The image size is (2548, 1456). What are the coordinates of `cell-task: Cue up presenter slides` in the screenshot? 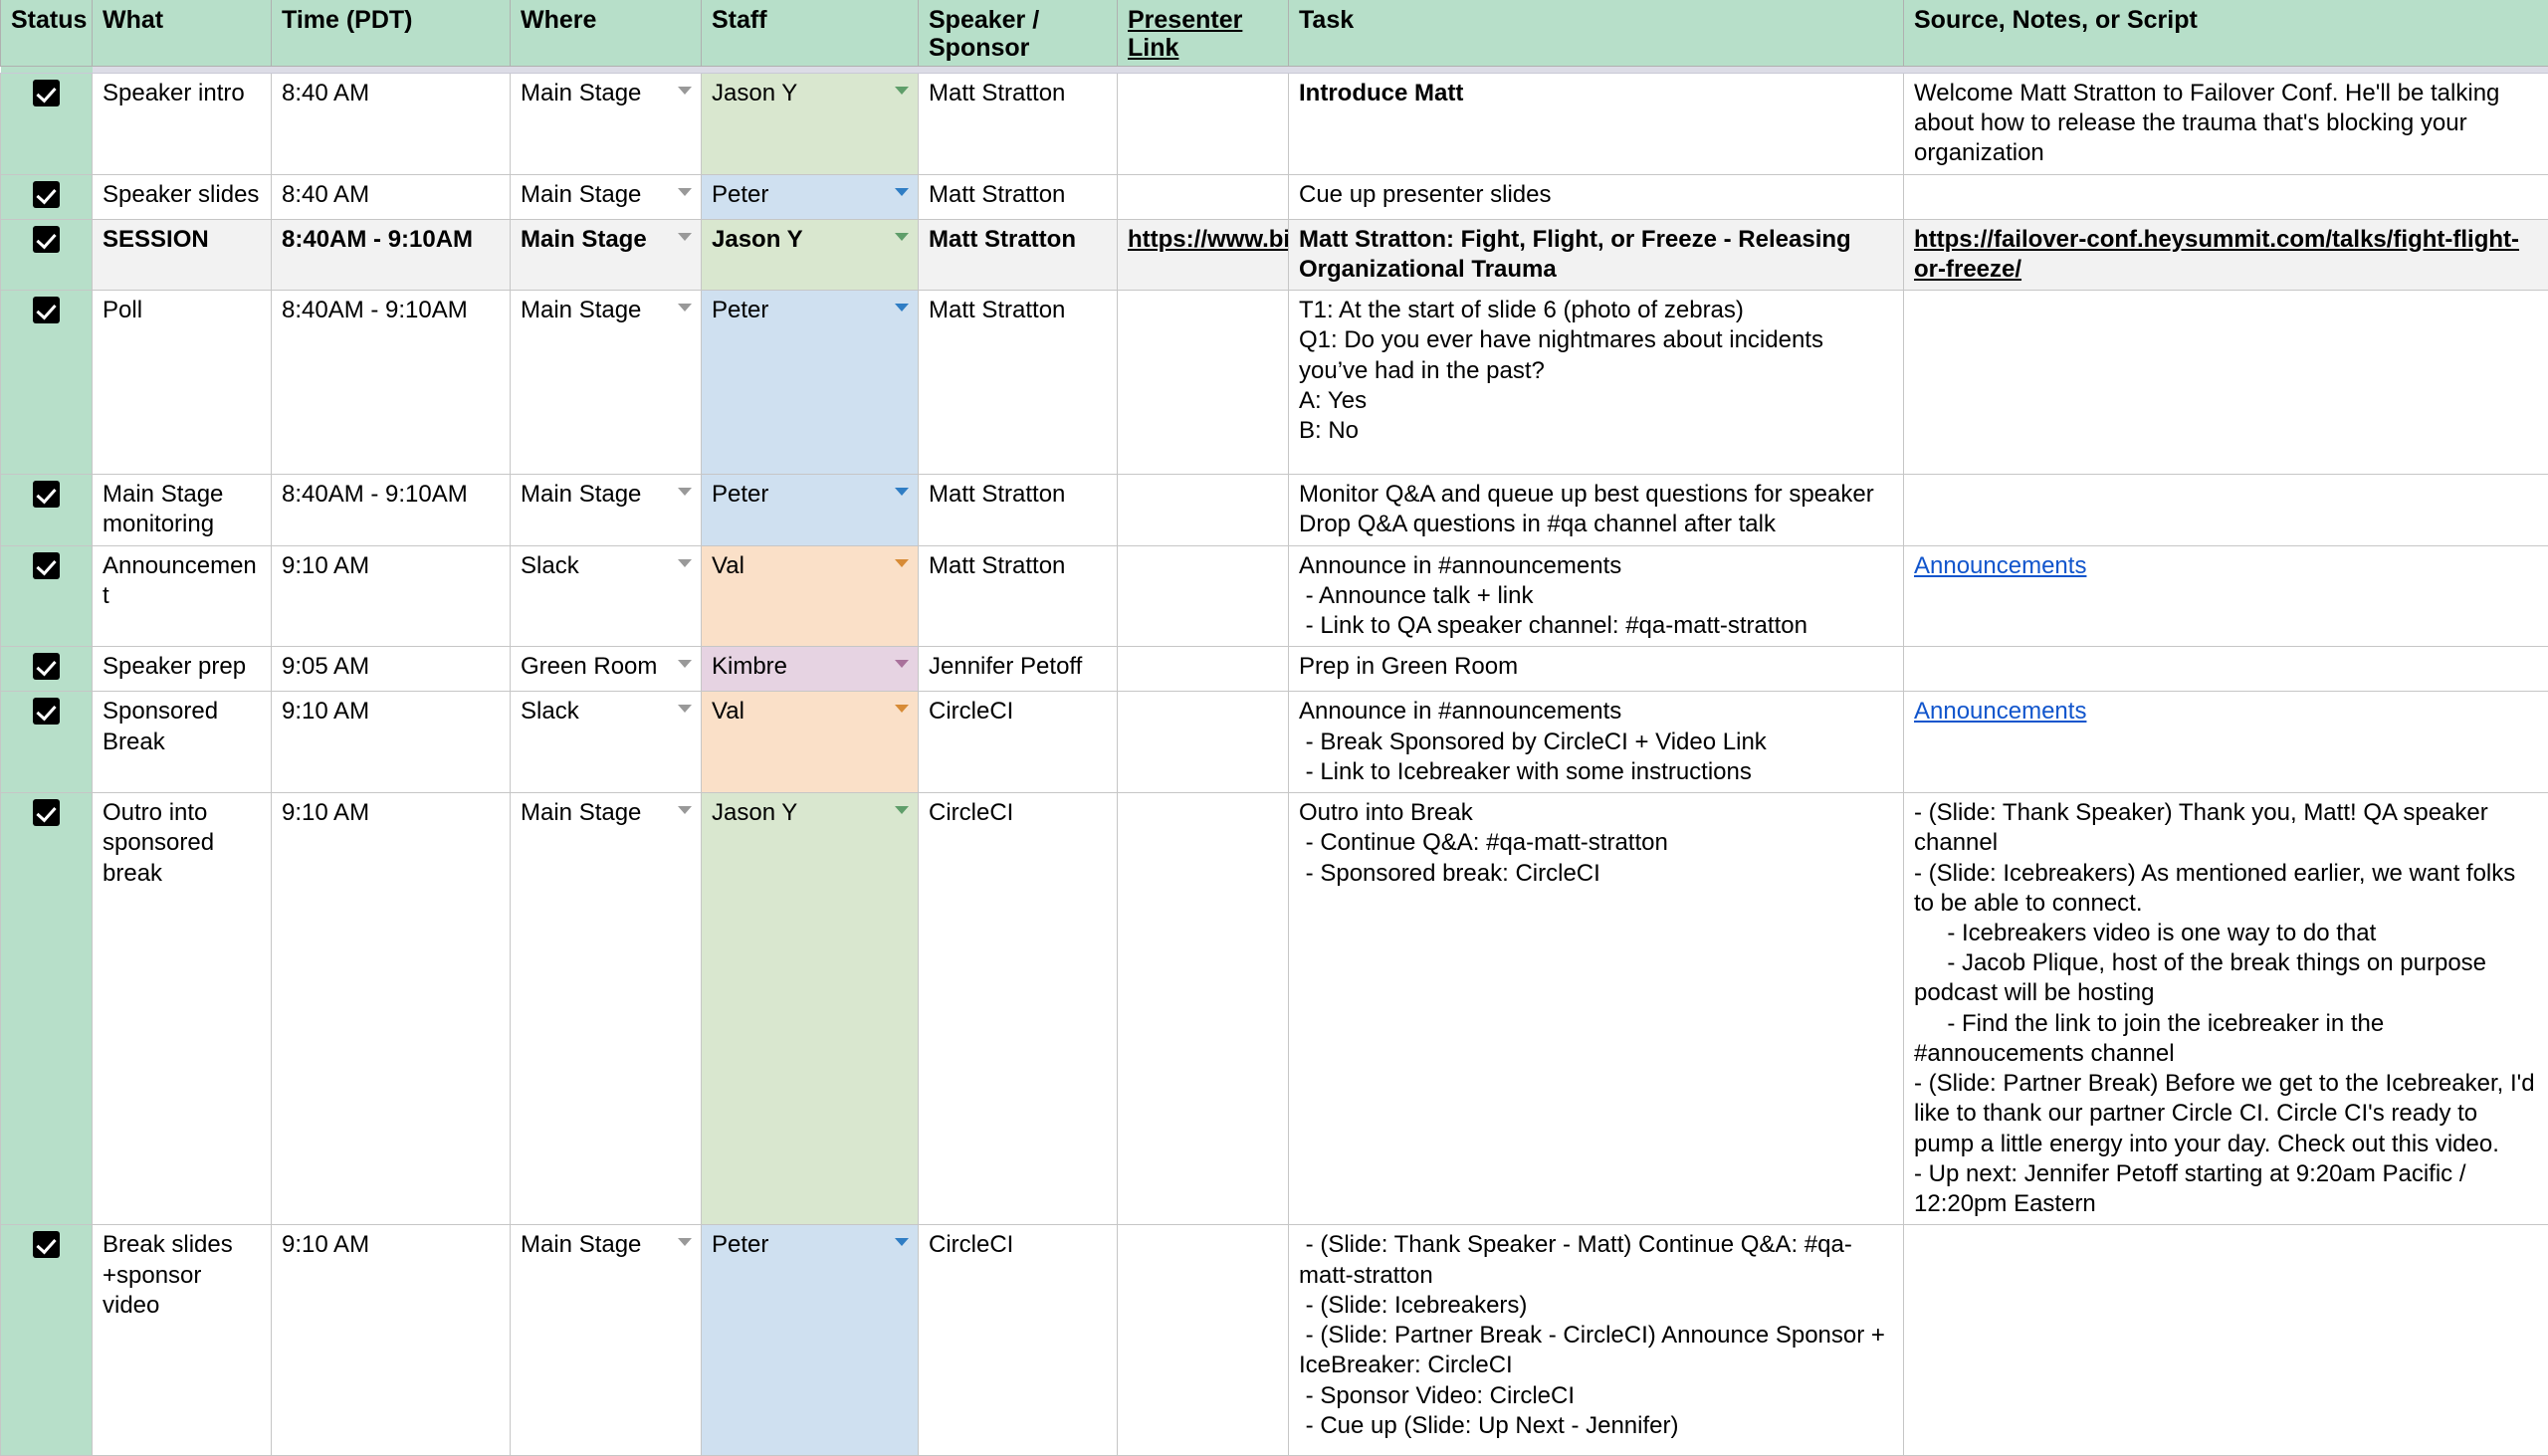 It's located at (1596, 196).